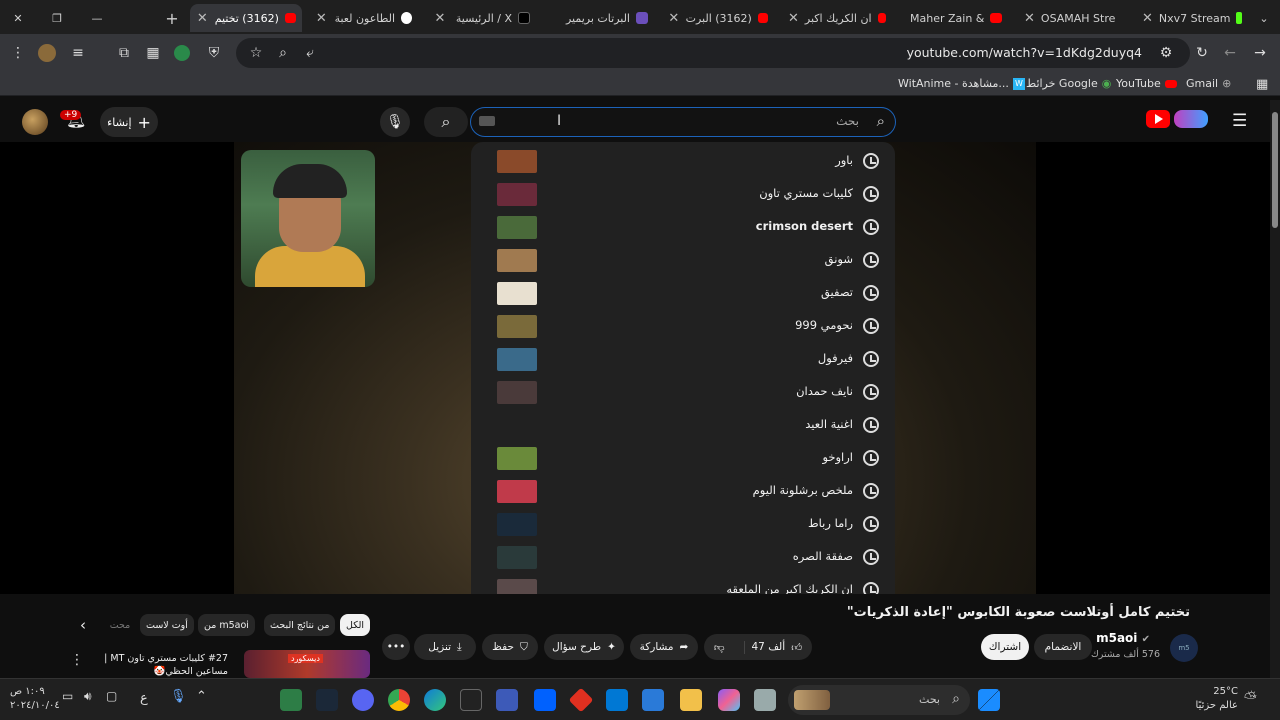  What do you see at coordinates (961, 83) in the screenshot?
I see `bookmark-witanime: WitAnime - مشاهدة... W` at bounding box center [961, 83].